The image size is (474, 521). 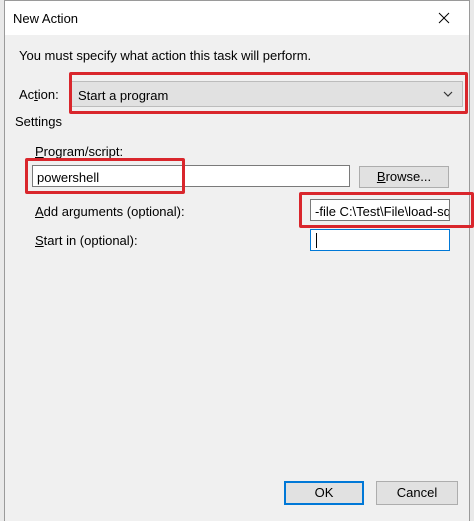 I want to click on settings-group-label: Settings, so click(x=38, y=121).